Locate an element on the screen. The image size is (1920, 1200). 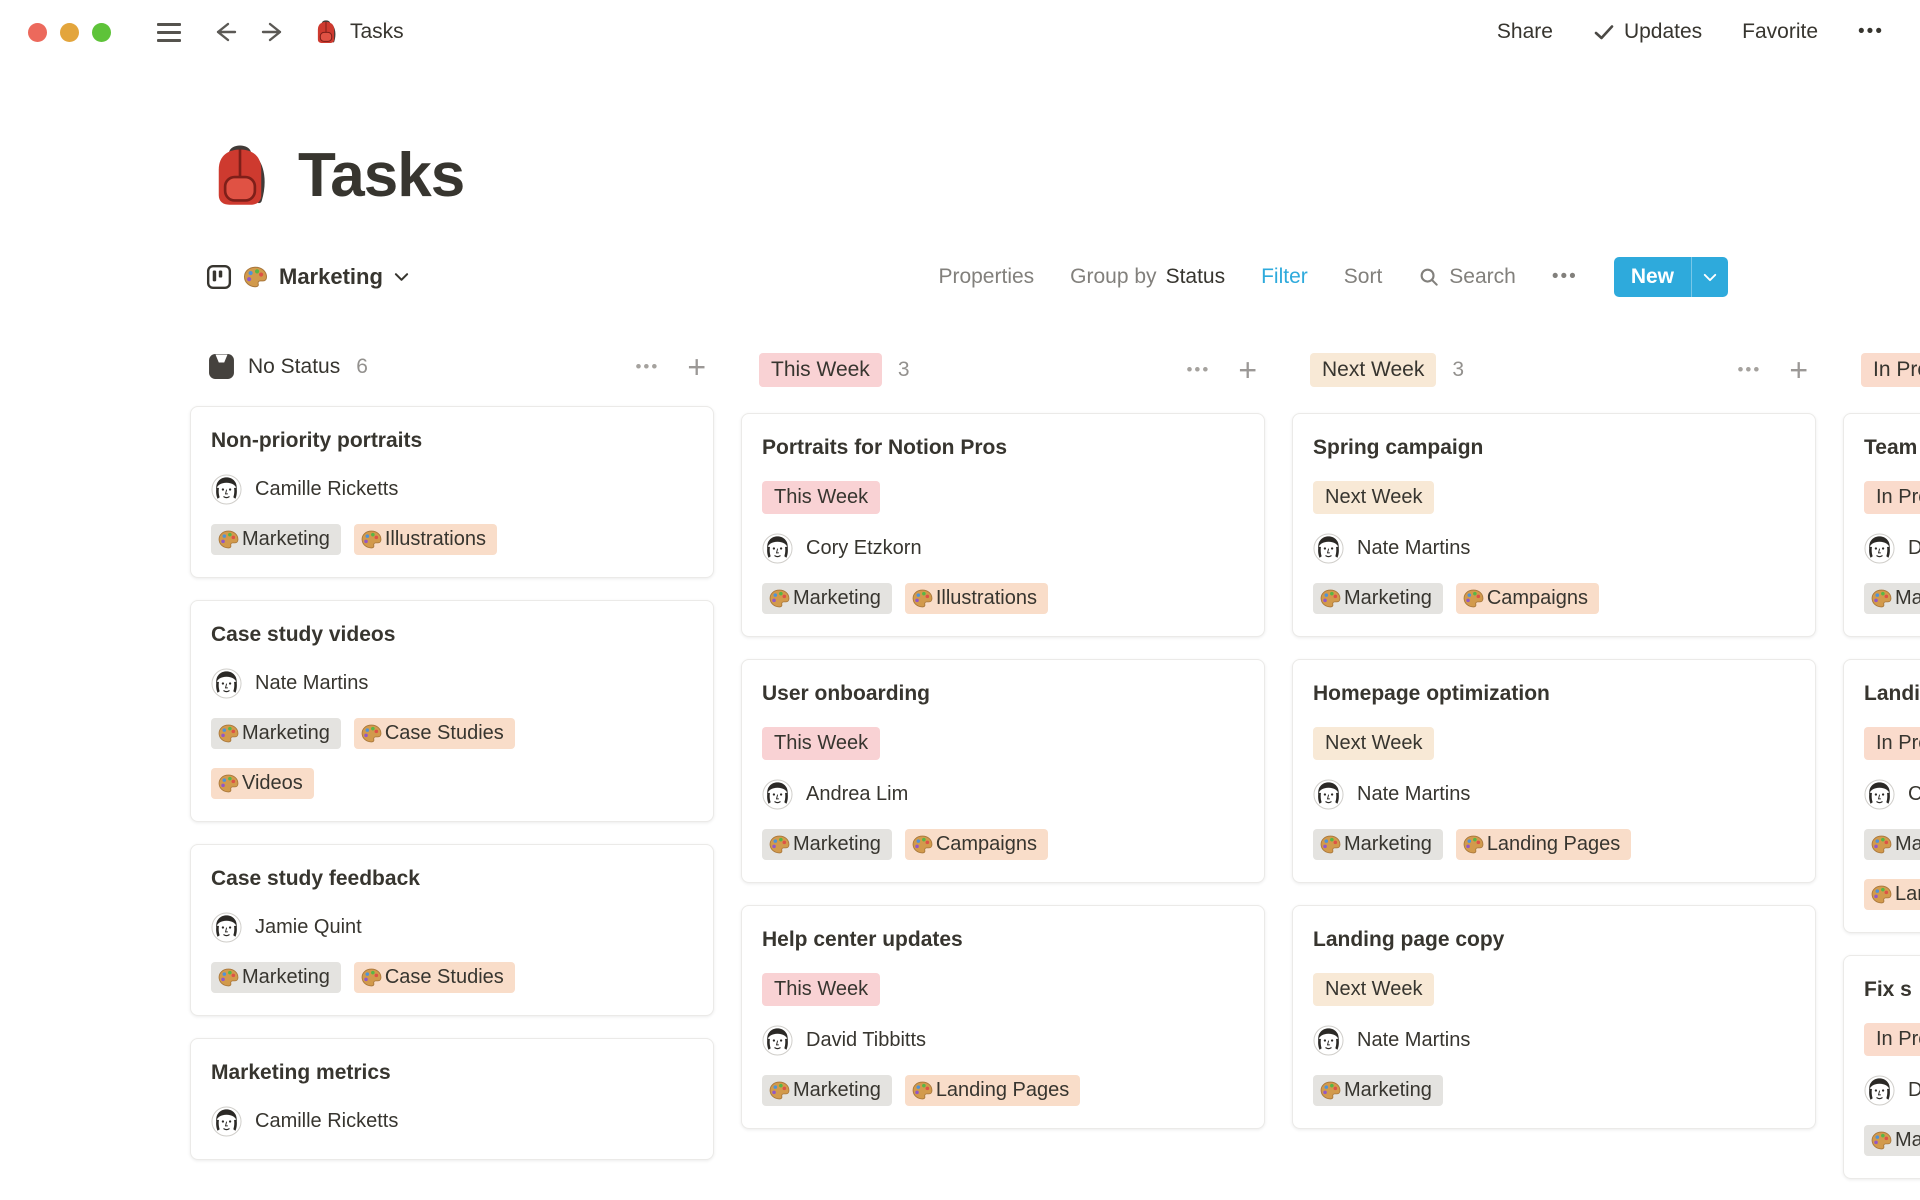
filter-button: Filter is located at coordinates (1284, 277).